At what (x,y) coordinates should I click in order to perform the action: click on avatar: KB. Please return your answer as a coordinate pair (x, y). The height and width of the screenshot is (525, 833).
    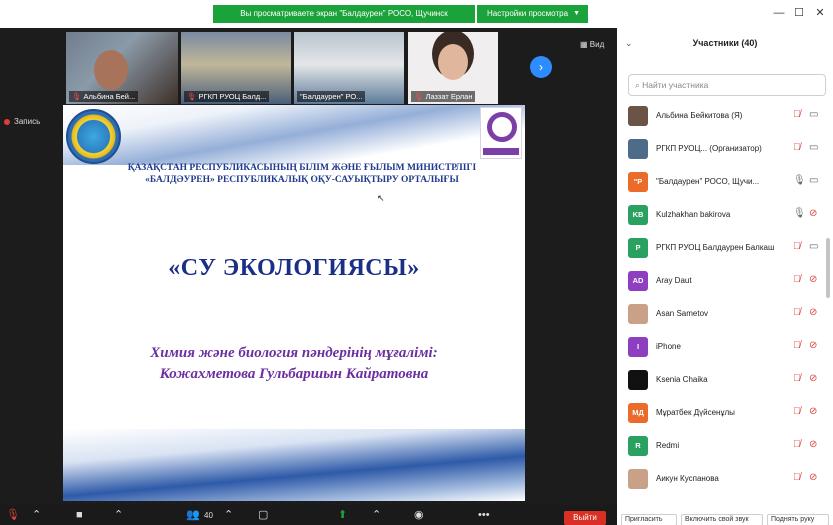
    Looking at the image, I should click on (638, 215).